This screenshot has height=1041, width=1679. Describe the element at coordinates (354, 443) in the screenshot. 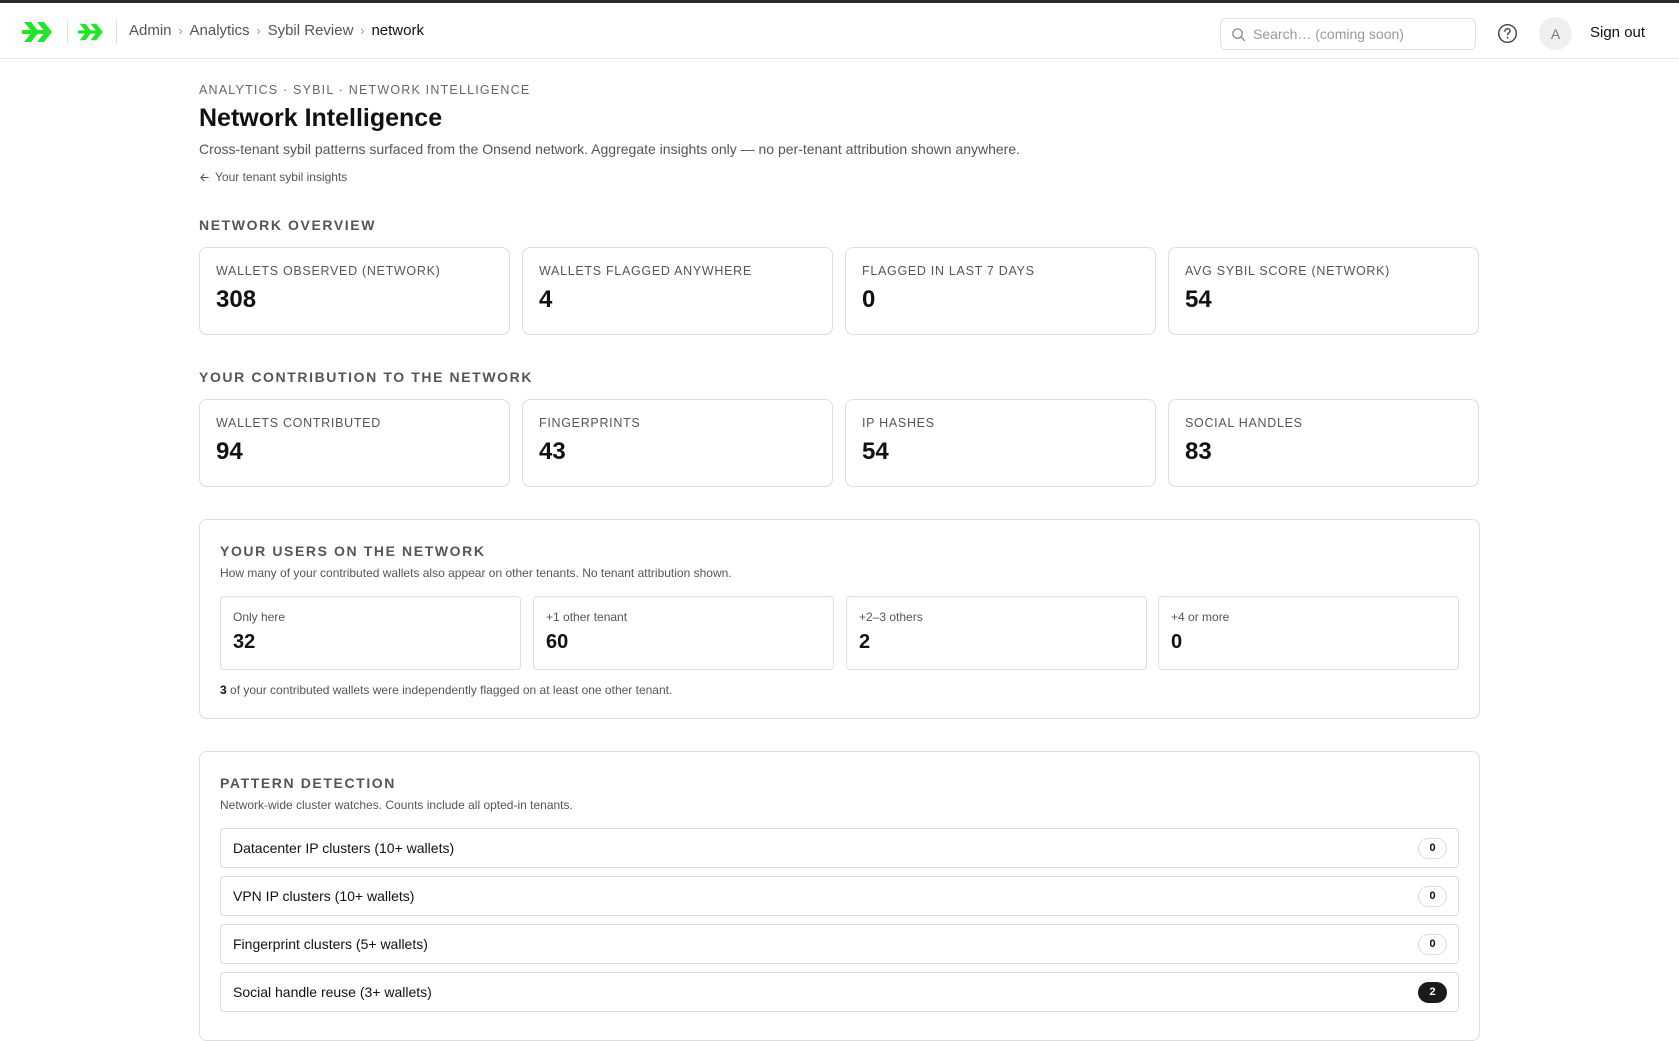

I see `stat-card-wallets-contributed: WALLETS CONTRIBUTED 94` at that location.